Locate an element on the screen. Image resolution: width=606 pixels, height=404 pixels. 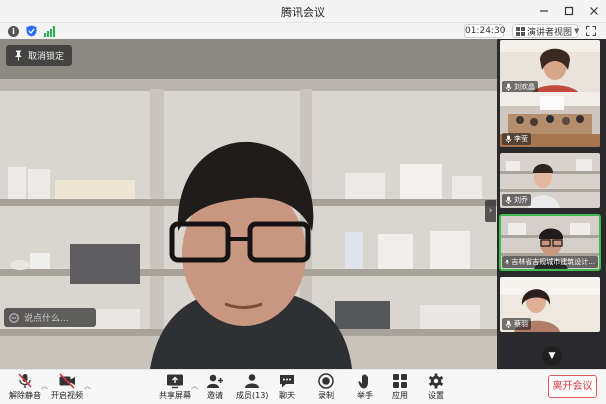
unpin-label: 取消锁定 is located at coordinates (46, 57).